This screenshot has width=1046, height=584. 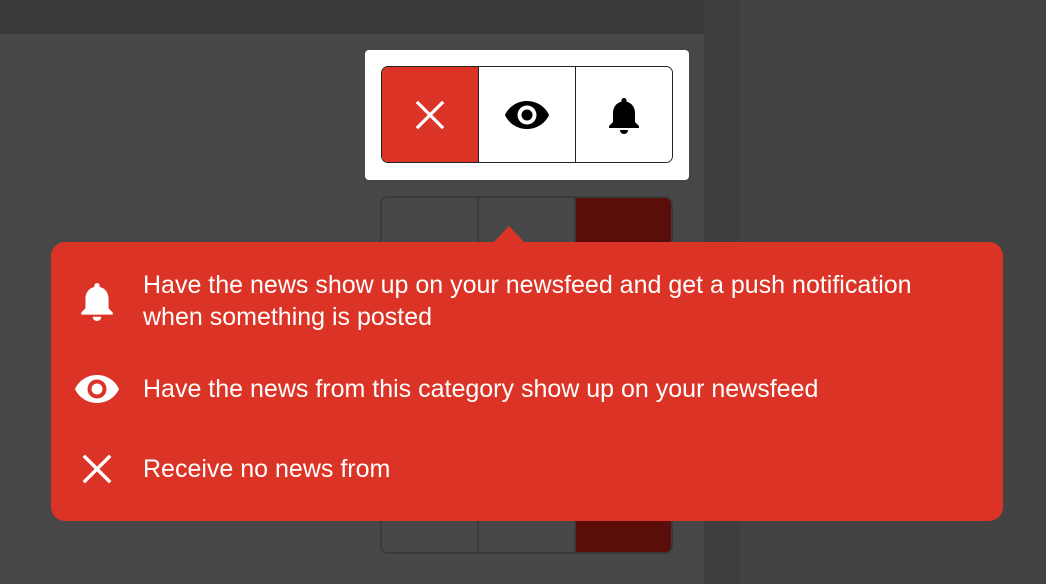 I want to click on toggle-feed-button, so click(x=527, y=114).